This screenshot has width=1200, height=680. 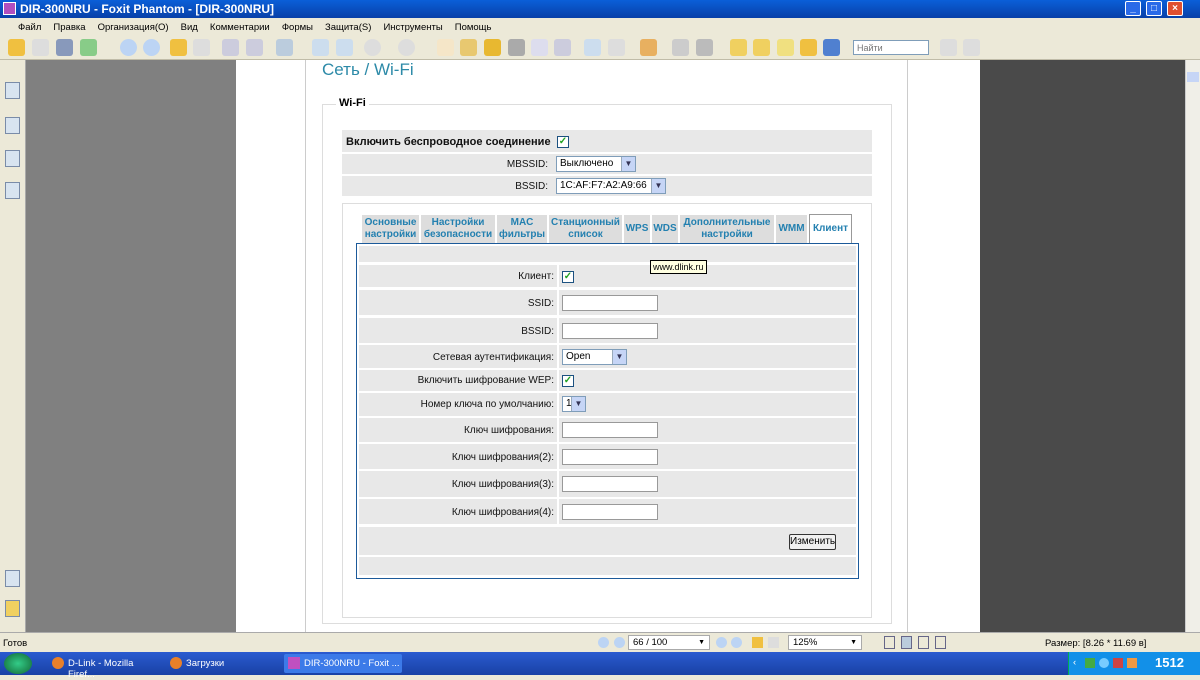 What do you see at coordinates (133, 27) in the screenshot?
I see `menu-organize: Организация(O)` at bounding box center [133, 27].